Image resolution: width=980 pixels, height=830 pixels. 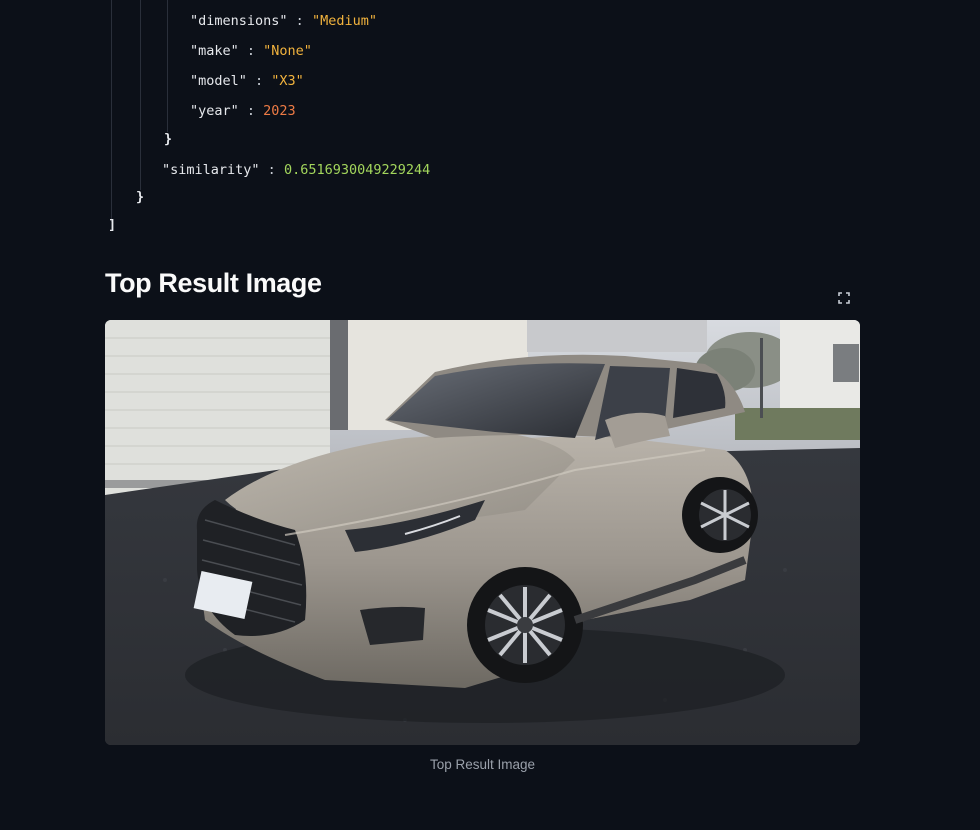 What do you see at coordinates (239, 21) in the screenshot?
I see `json-key: "dimensions"` at bounding box center [239, 21].